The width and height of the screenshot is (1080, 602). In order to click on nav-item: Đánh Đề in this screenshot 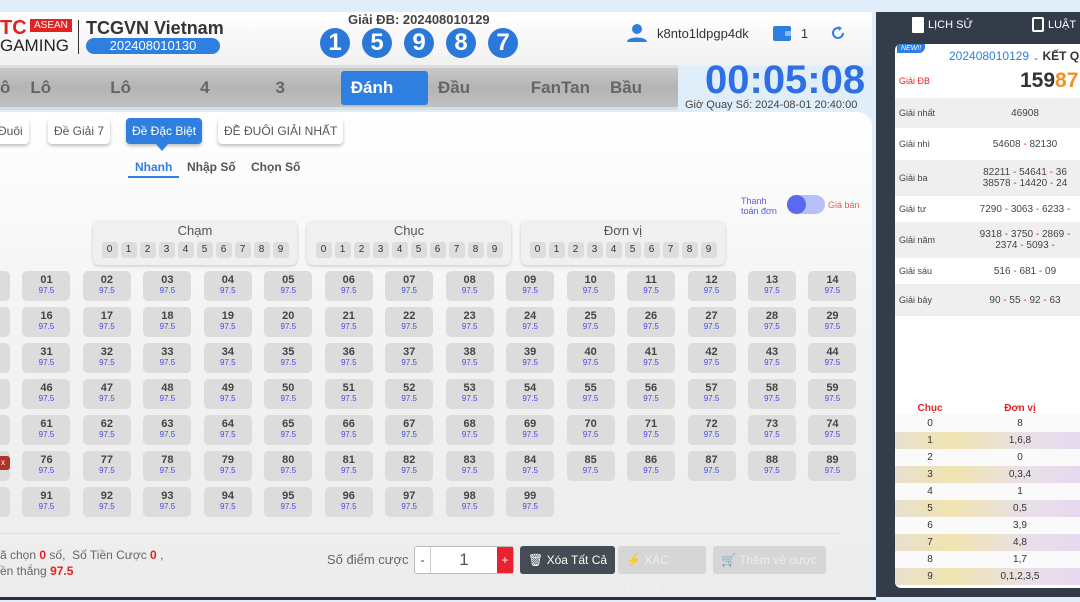, I will do `click(384, 100)`.